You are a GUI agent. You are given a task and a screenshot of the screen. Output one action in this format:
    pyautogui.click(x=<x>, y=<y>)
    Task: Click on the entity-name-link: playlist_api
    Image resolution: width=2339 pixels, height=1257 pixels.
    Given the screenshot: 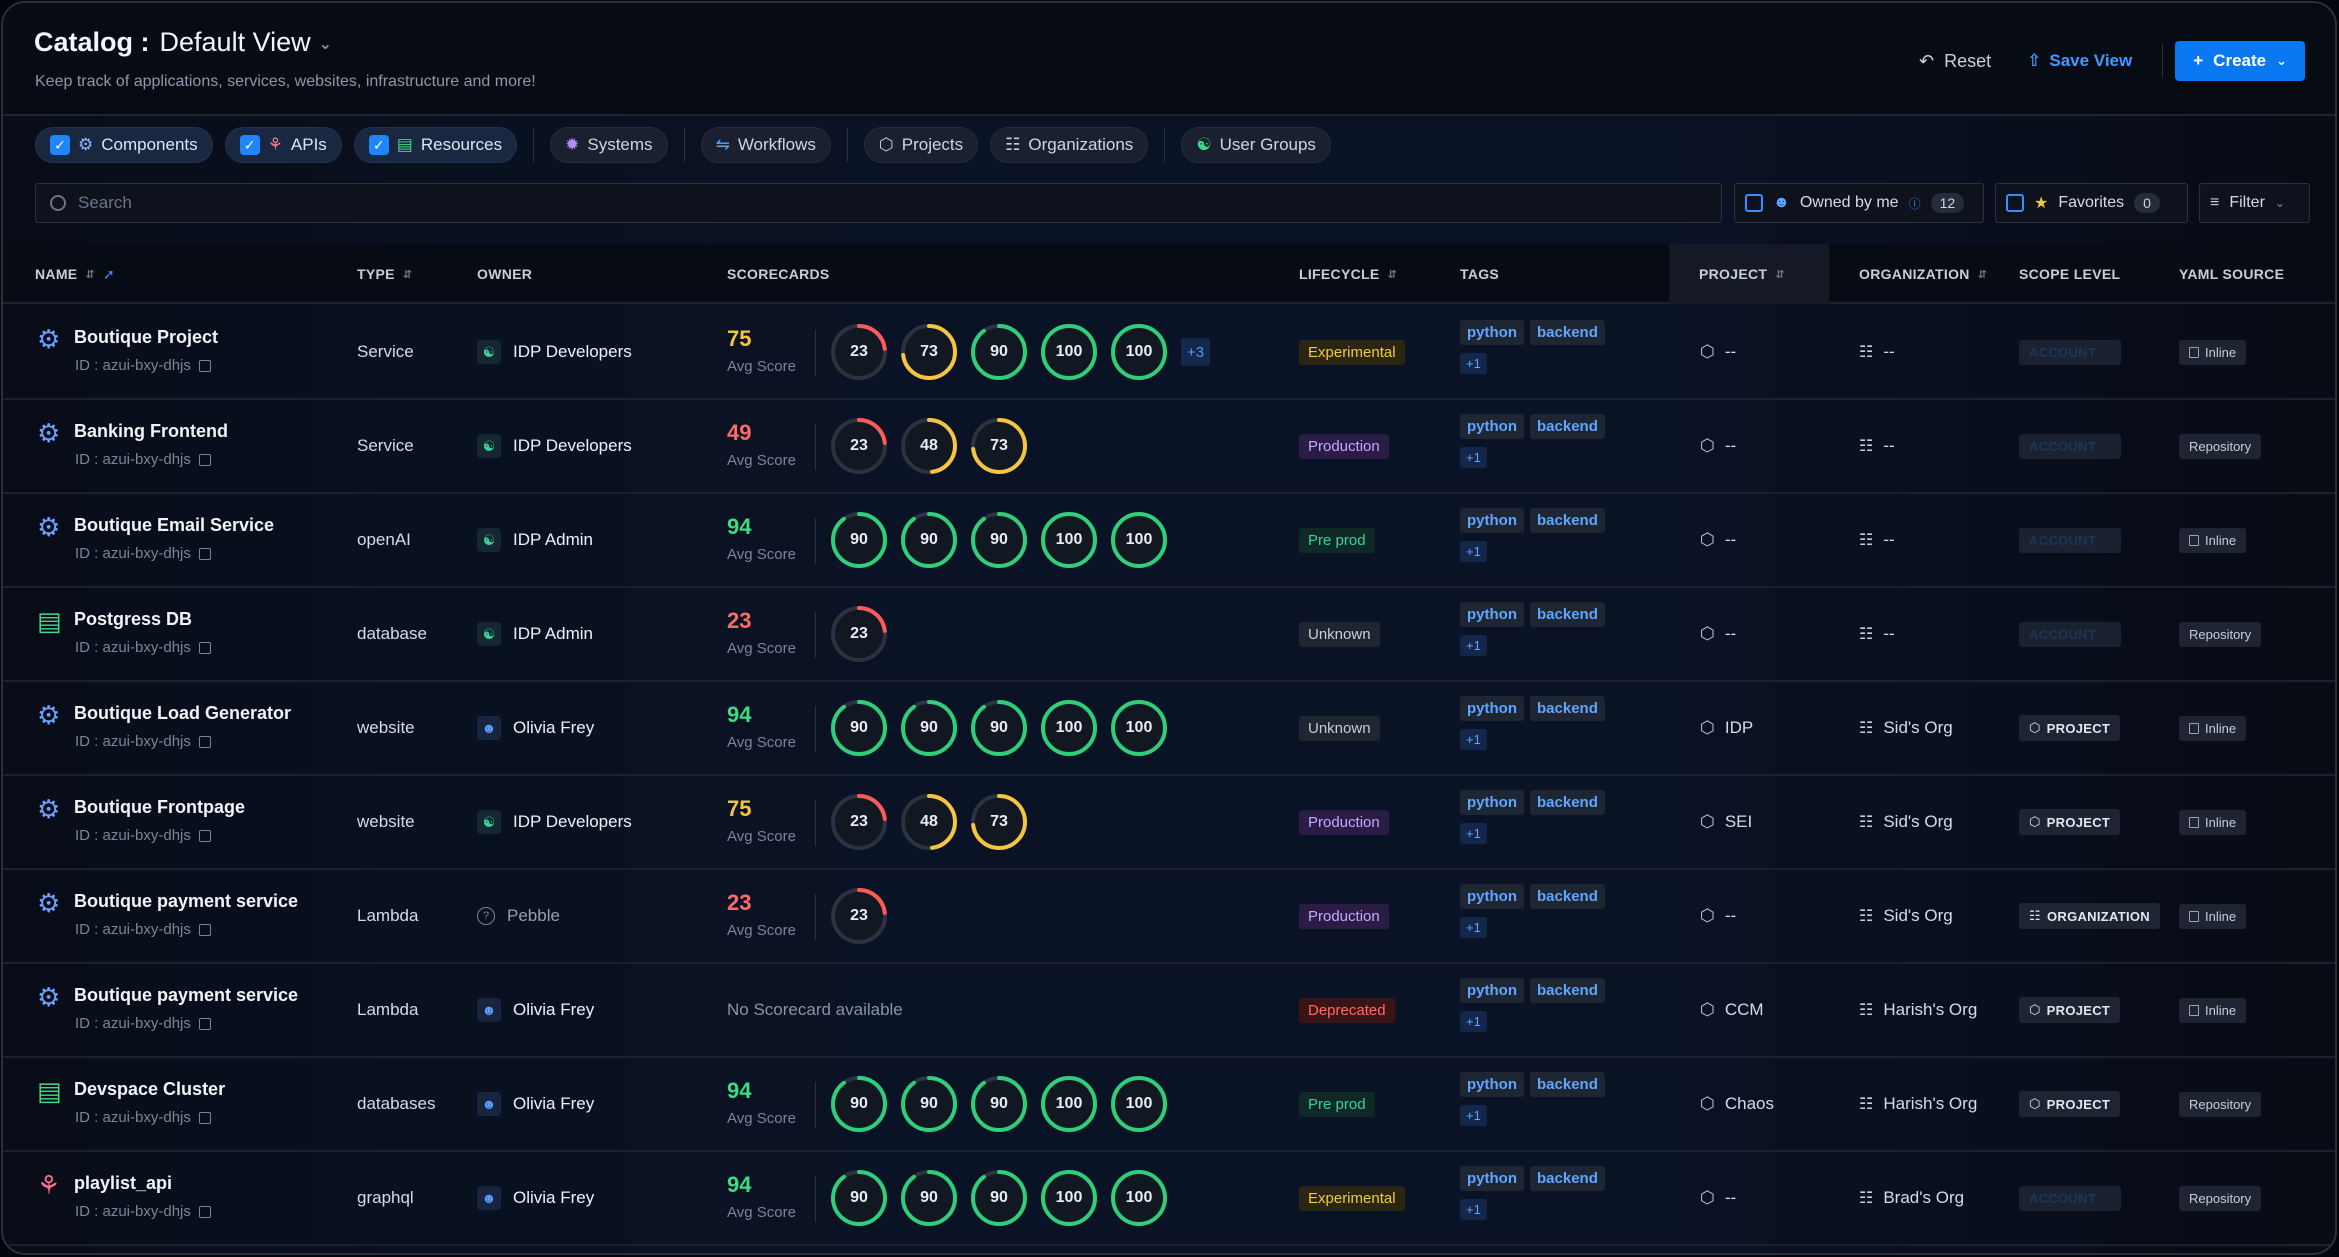 What is the action you would take?
    pyautogui.click(x=123, y=1183)
    